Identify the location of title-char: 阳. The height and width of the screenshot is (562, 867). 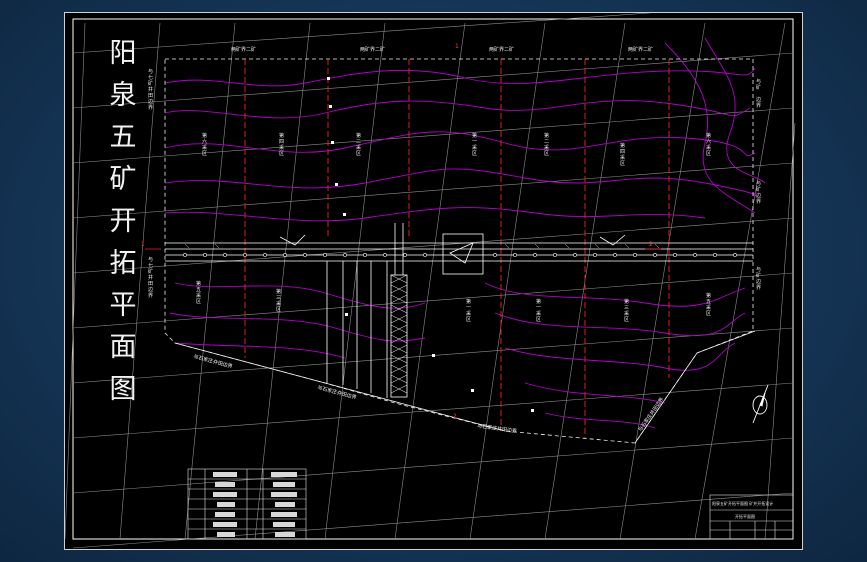
(123, 53).